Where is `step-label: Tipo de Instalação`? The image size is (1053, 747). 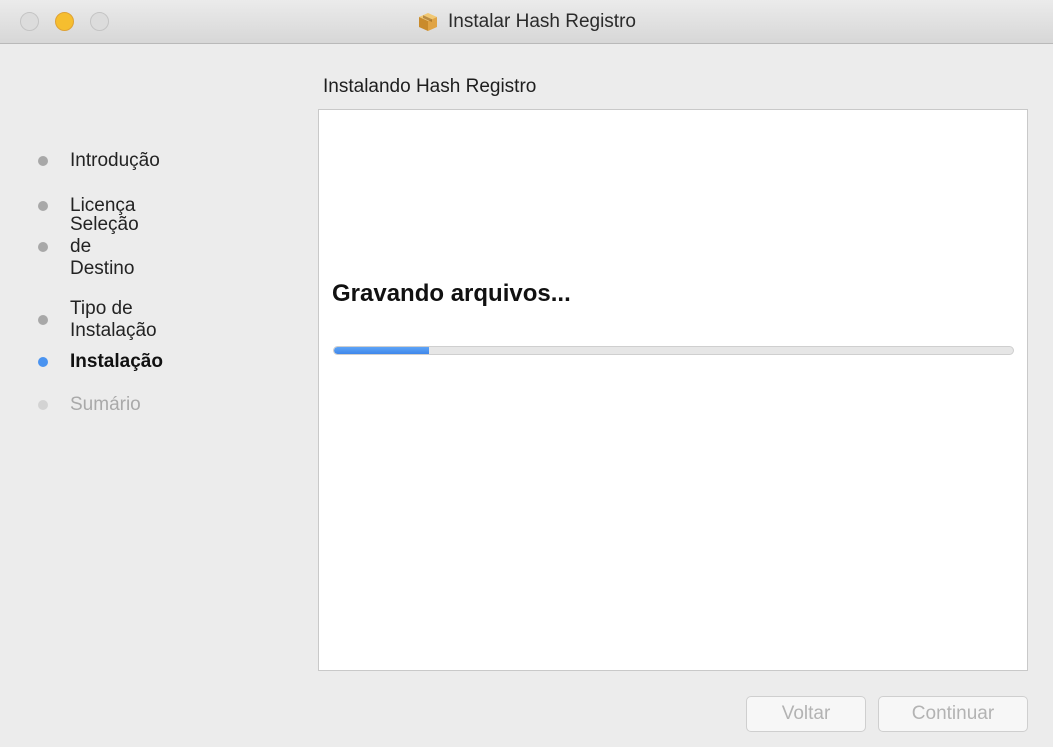 step-label: Tipo de Instalação is located at coordinates (113, 319).